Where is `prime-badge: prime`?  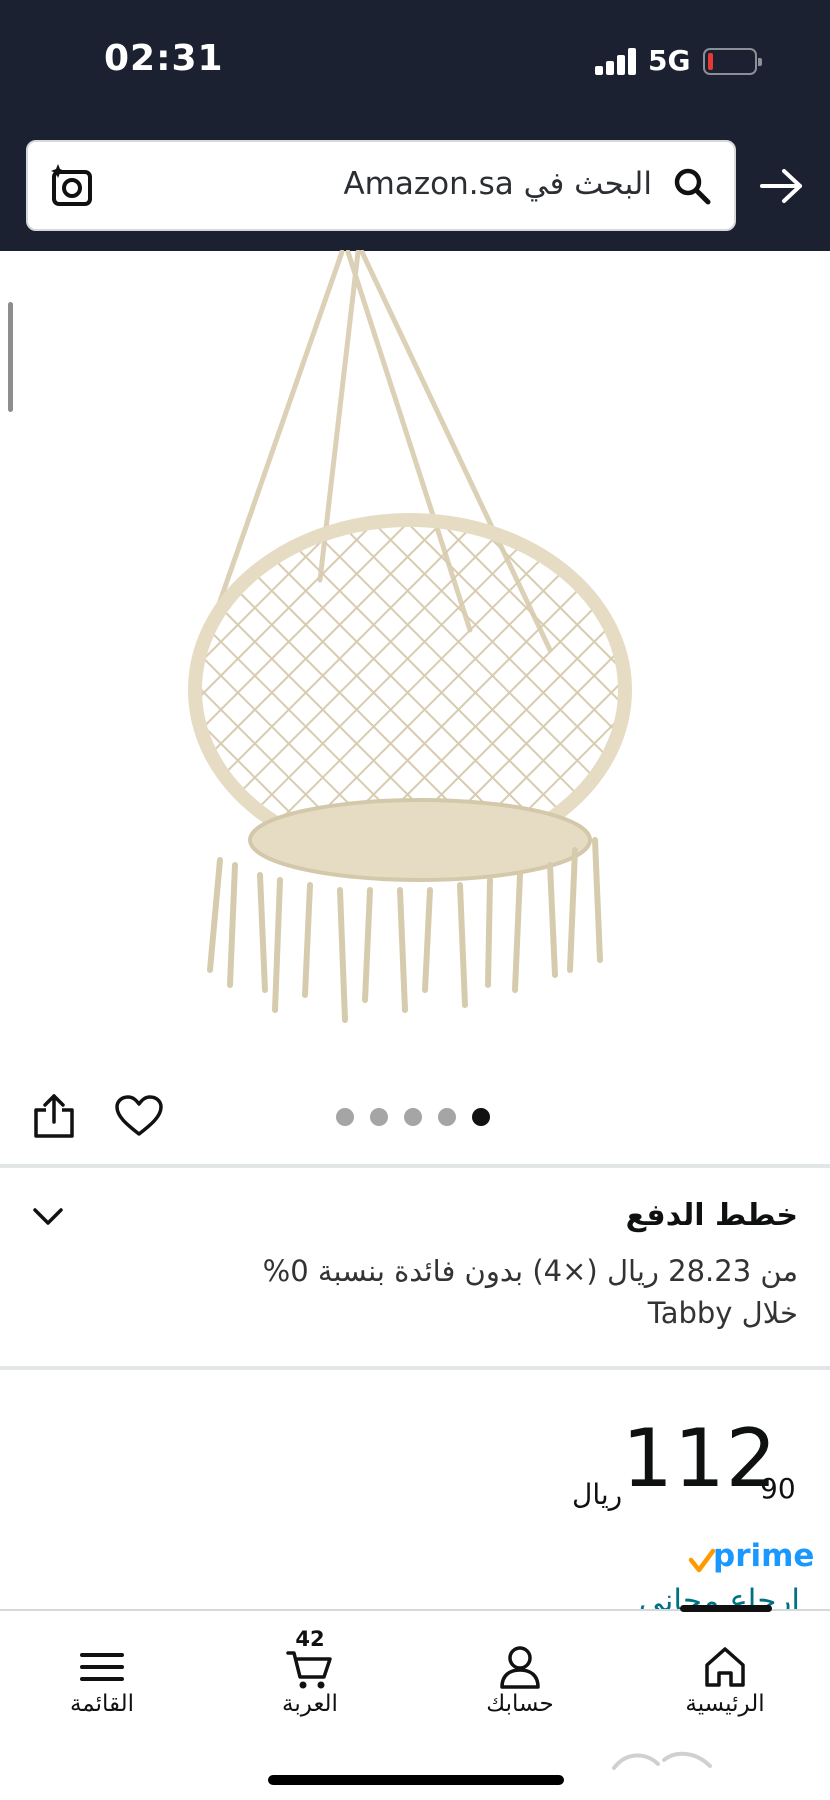 prime-badge: prime is located at coordinates (764, 1556).